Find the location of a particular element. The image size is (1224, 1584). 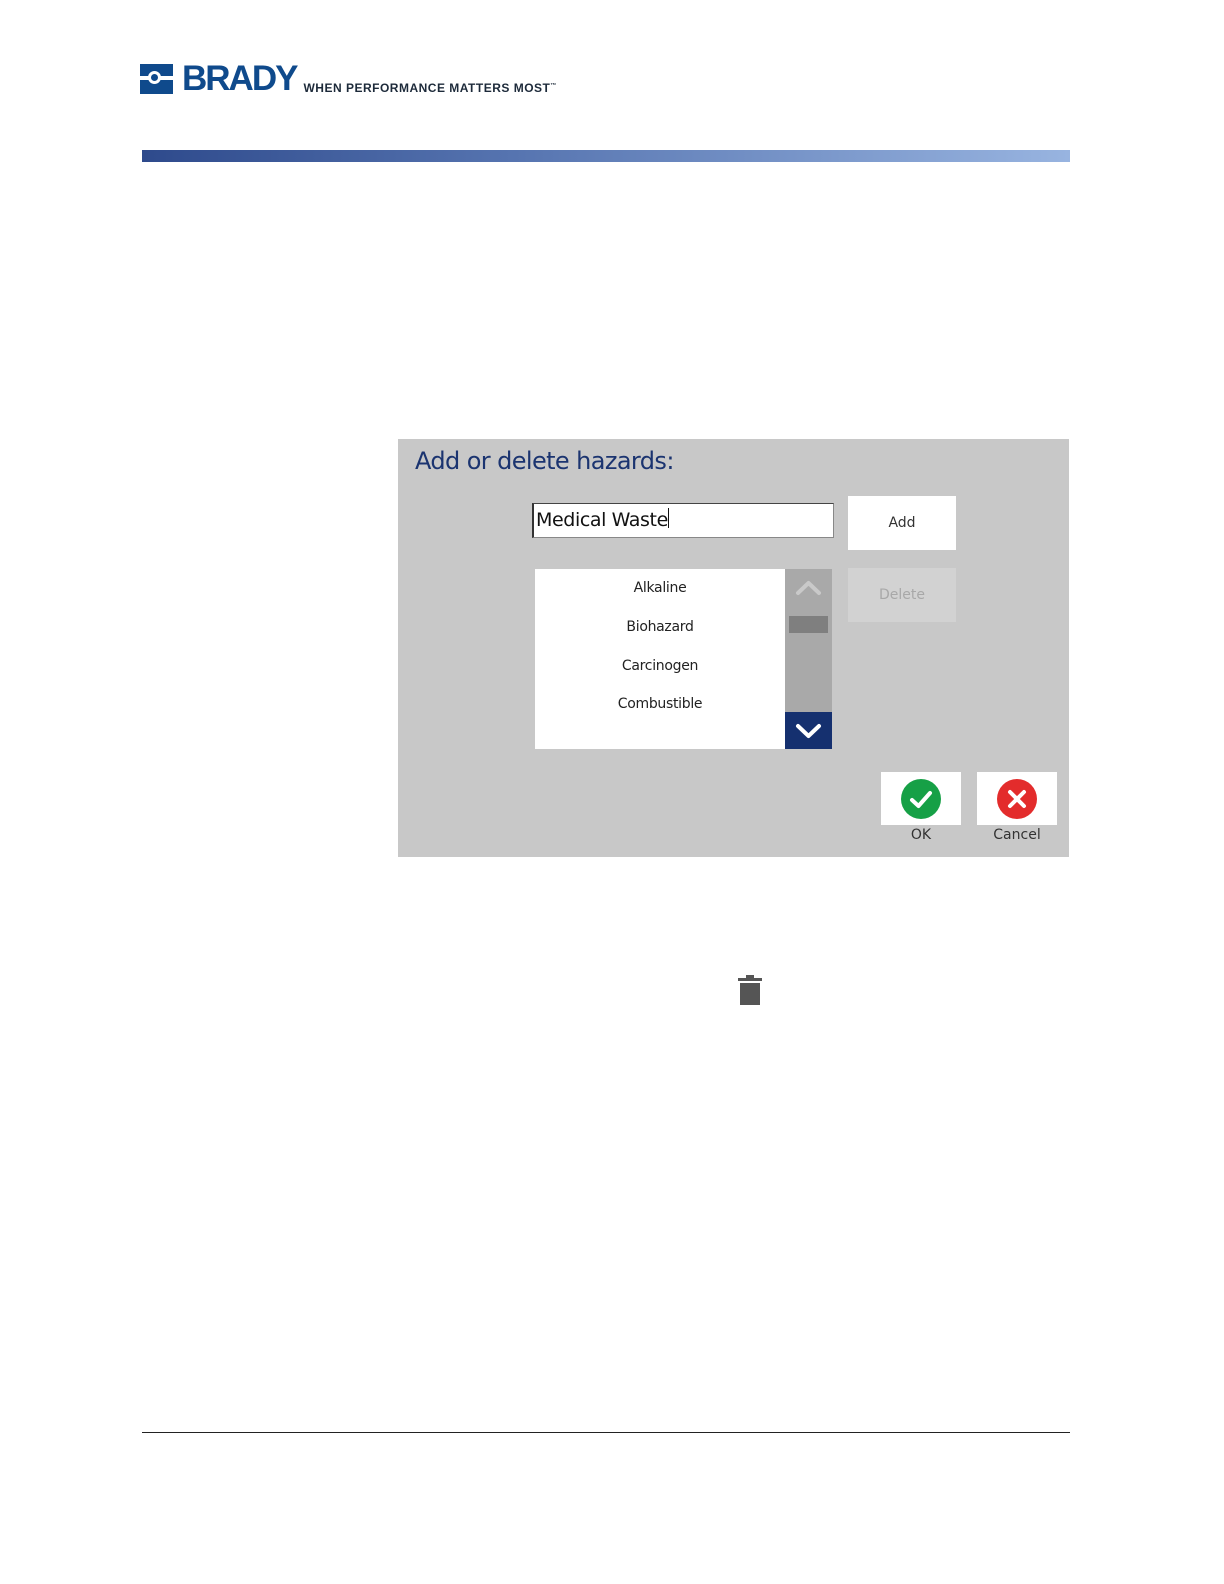

text-caret is located at coordinates (668, 518).